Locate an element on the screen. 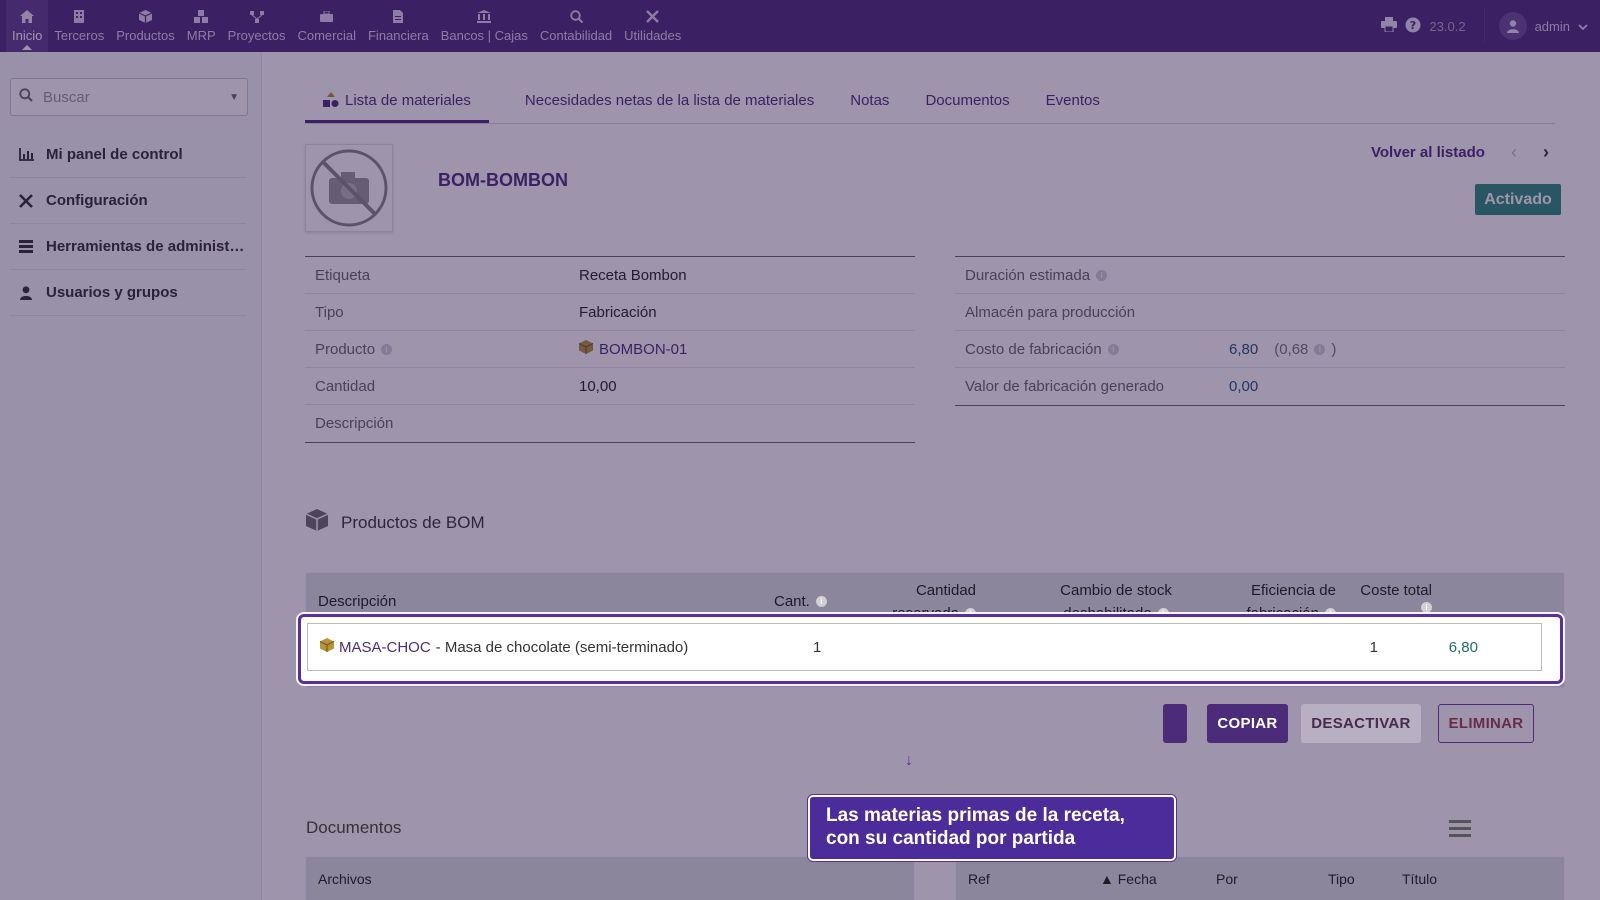 The height and width of the screenshot is (900, 1600). tab-documents: Documentos is located at coordinates (967, 102).